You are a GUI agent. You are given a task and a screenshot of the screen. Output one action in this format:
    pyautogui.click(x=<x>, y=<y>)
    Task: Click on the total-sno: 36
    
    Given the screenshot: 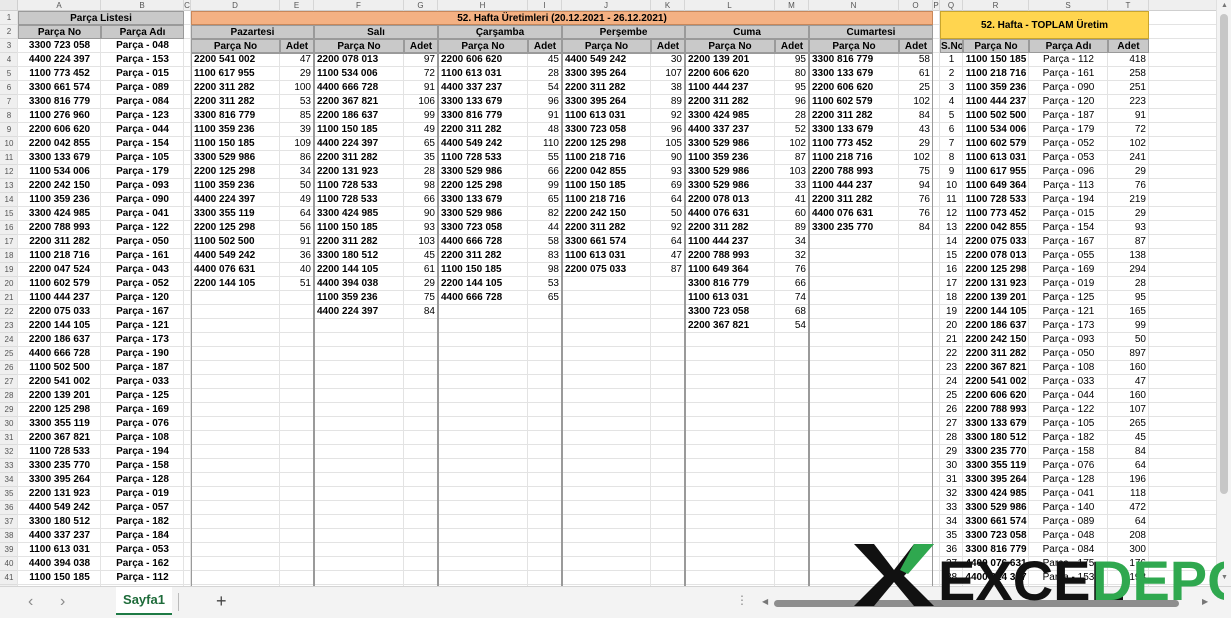 What is the action you would take?
    pyautogui.click(x=951, y=550)
    